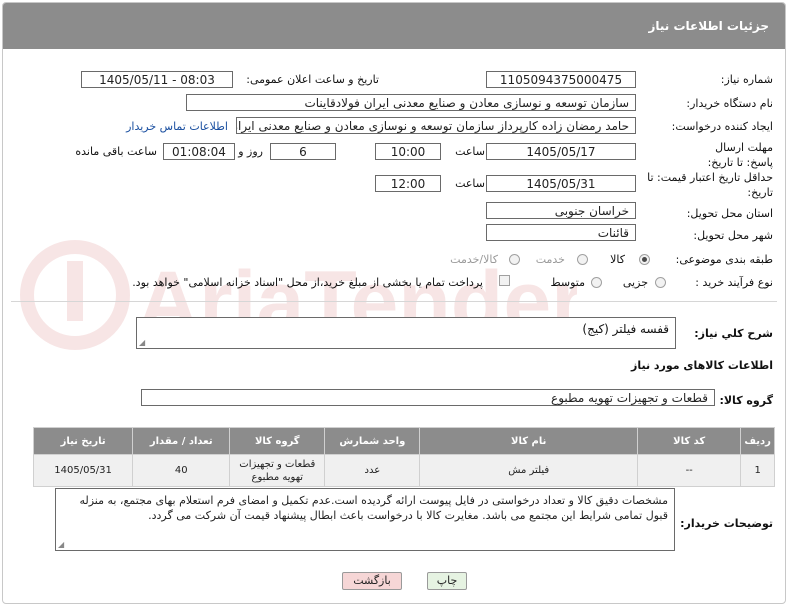 This screenshot has width=788, height=606. What do you see at coordinates (514, 259) in the screenshot?
I see `category-radio-goods-service` at bounding box center [514, 259].